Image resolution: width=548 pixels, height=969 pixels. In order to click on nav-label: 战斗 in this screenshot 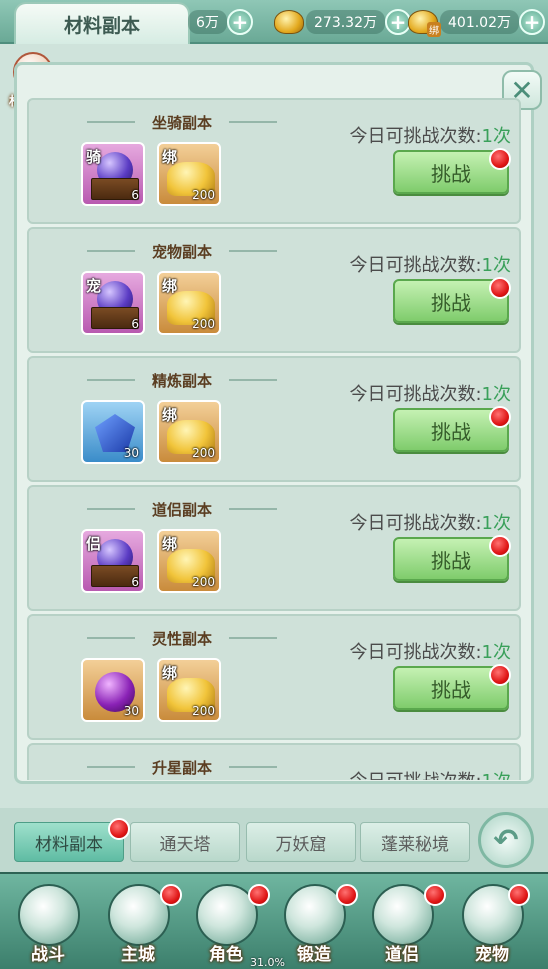, I will do `click(48, 955)`.